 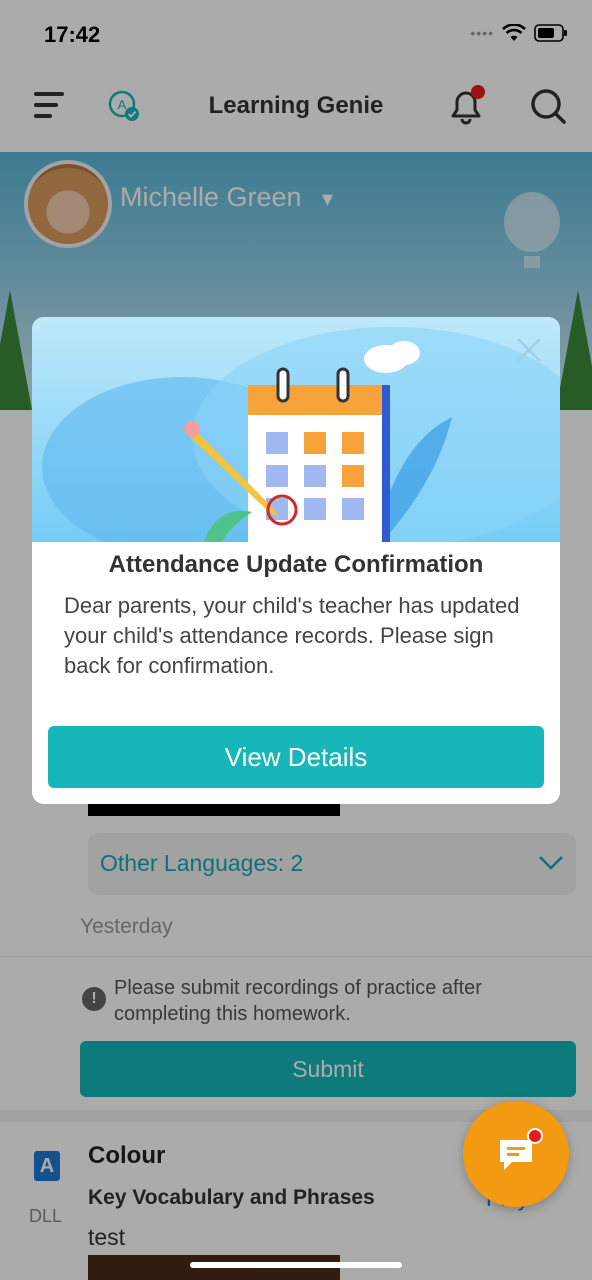 I want to click on modal-title: Attendance Update Confirmation, so click(x=296, y=564).